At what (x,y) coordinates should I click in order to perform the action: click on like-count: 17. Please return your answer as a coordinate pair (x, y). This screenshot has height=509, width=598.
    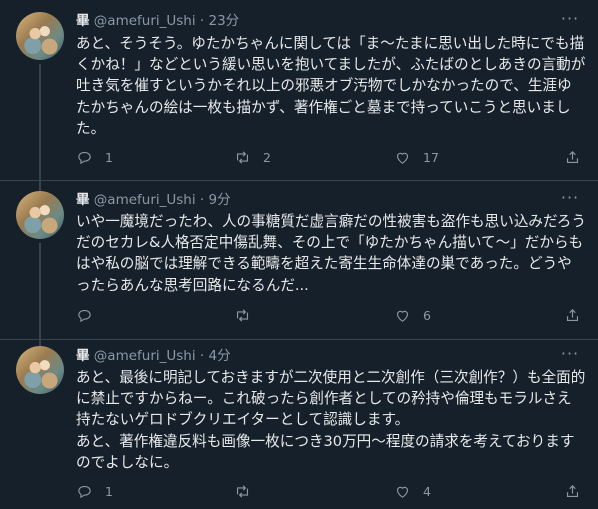
    Looking at the image, I should click on (431, 157).